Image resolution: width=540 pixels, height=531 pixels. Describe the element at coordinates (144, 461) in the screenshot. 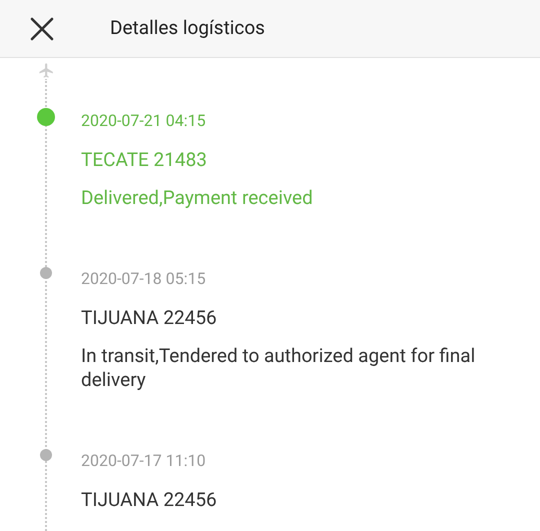

I see `event-time: 2020-07-17 11:10` at that location.